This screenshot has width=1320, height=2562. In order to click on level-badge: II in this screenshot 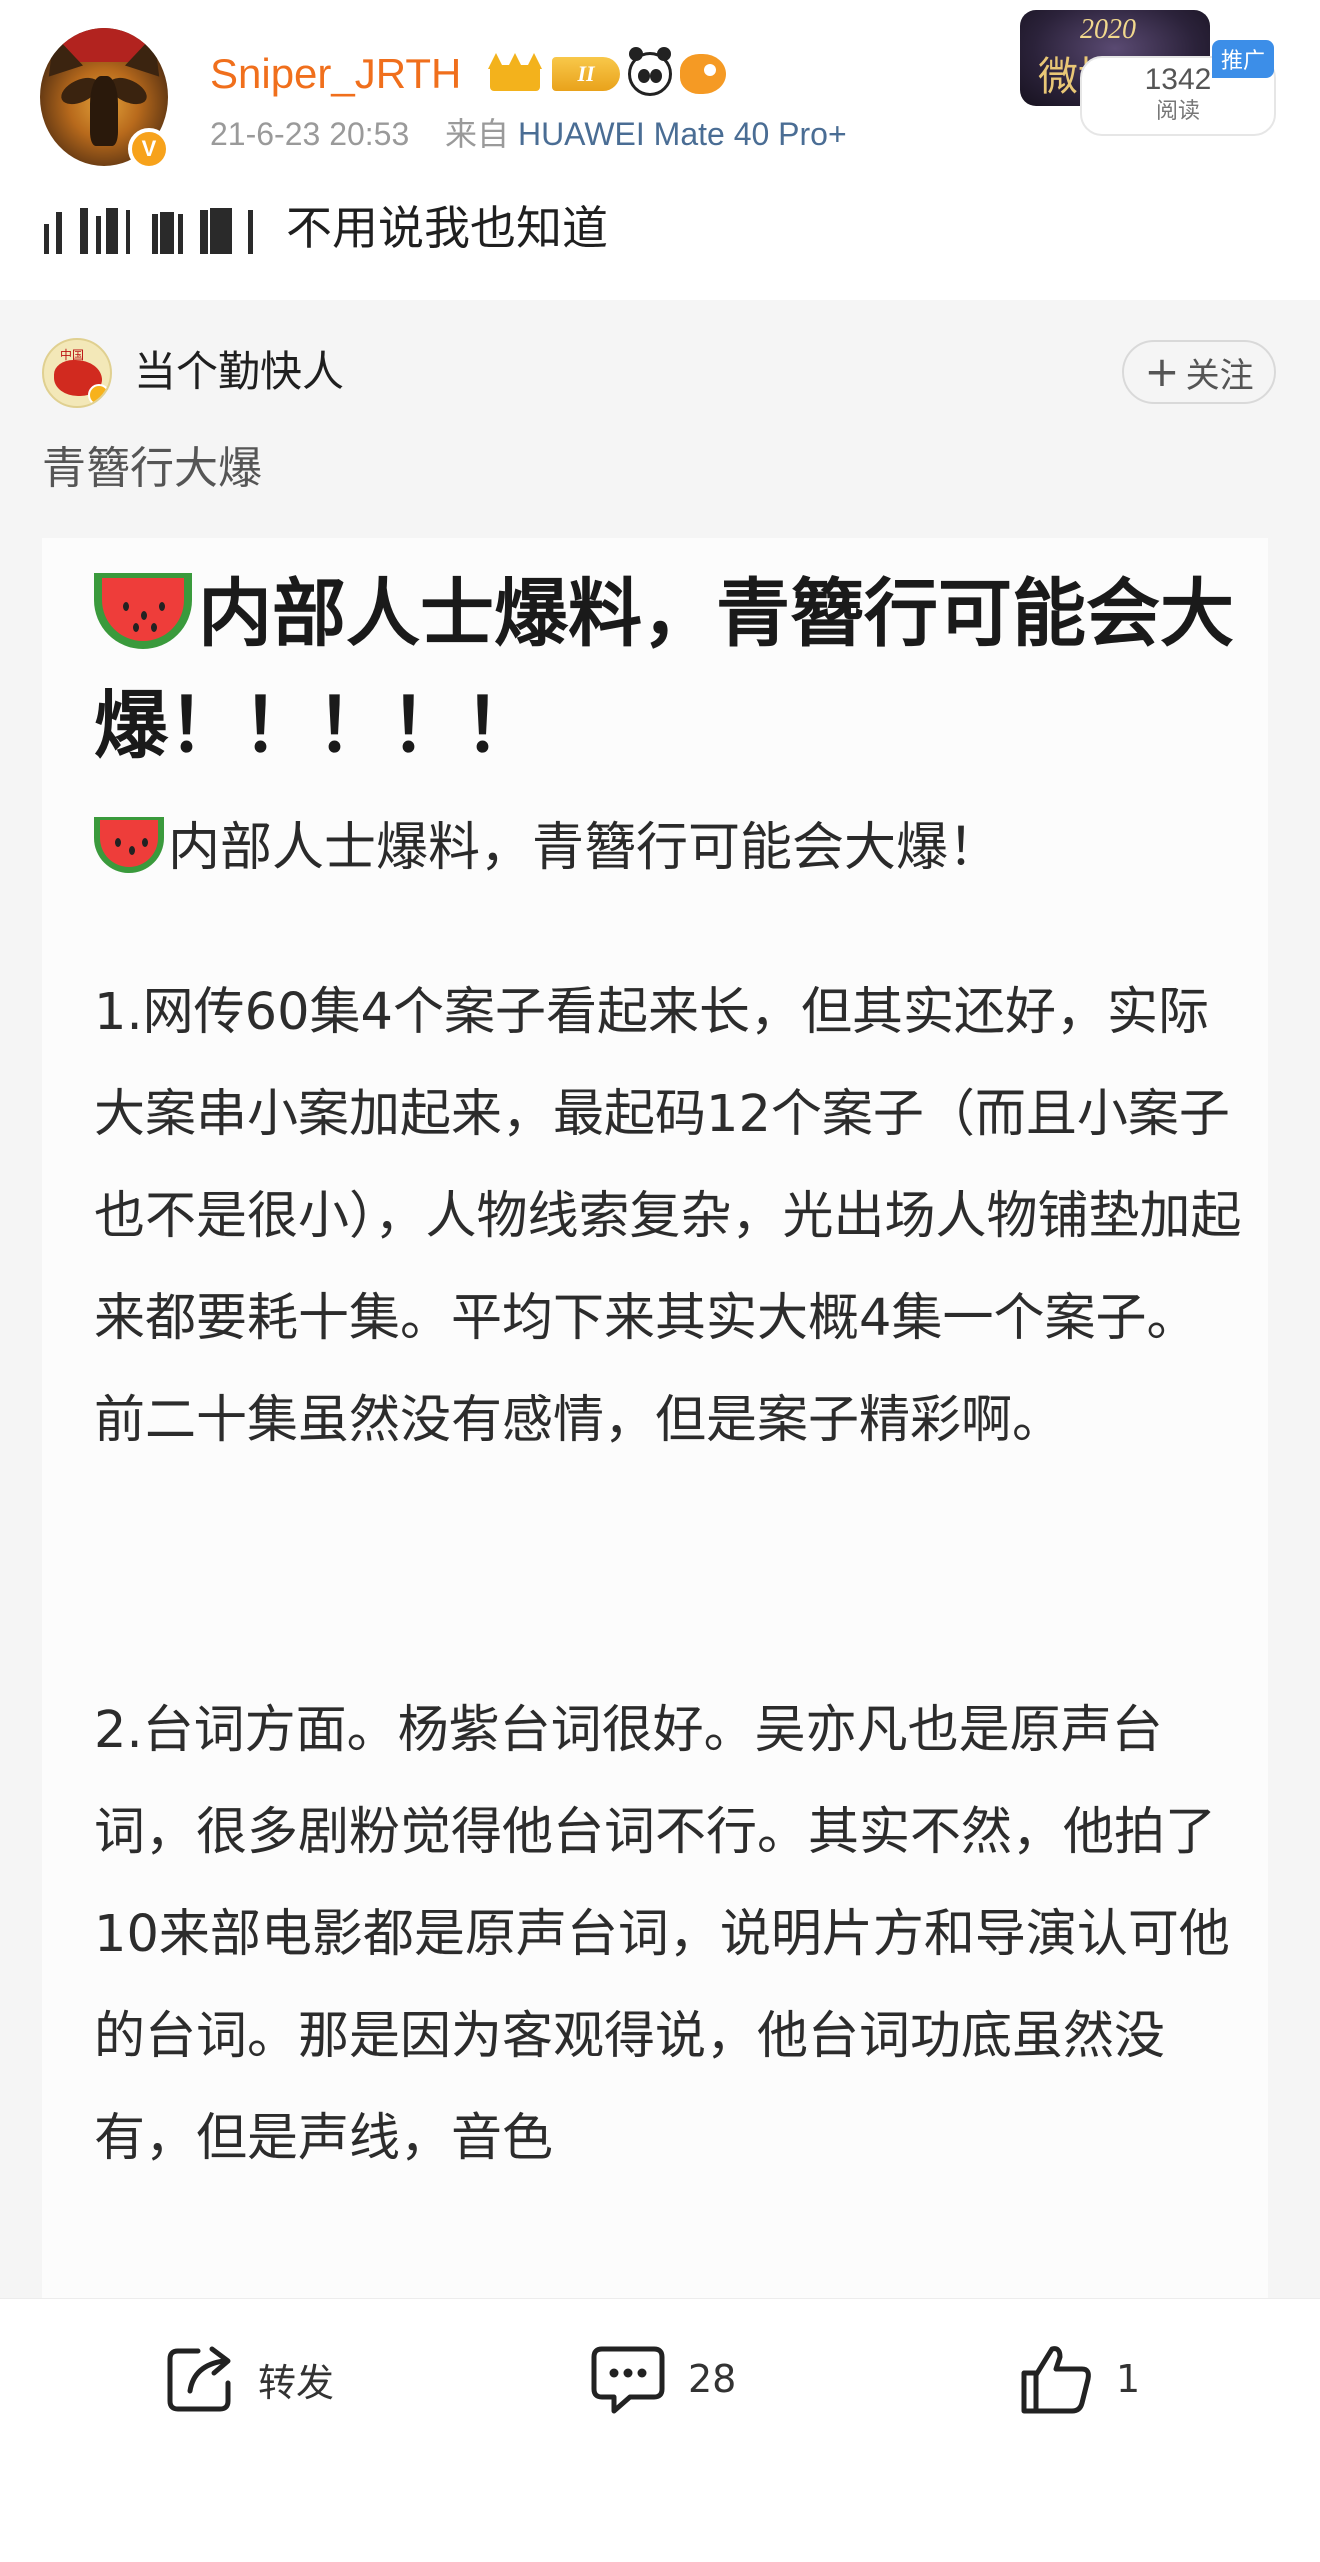, I will do `click(586, 74)`.